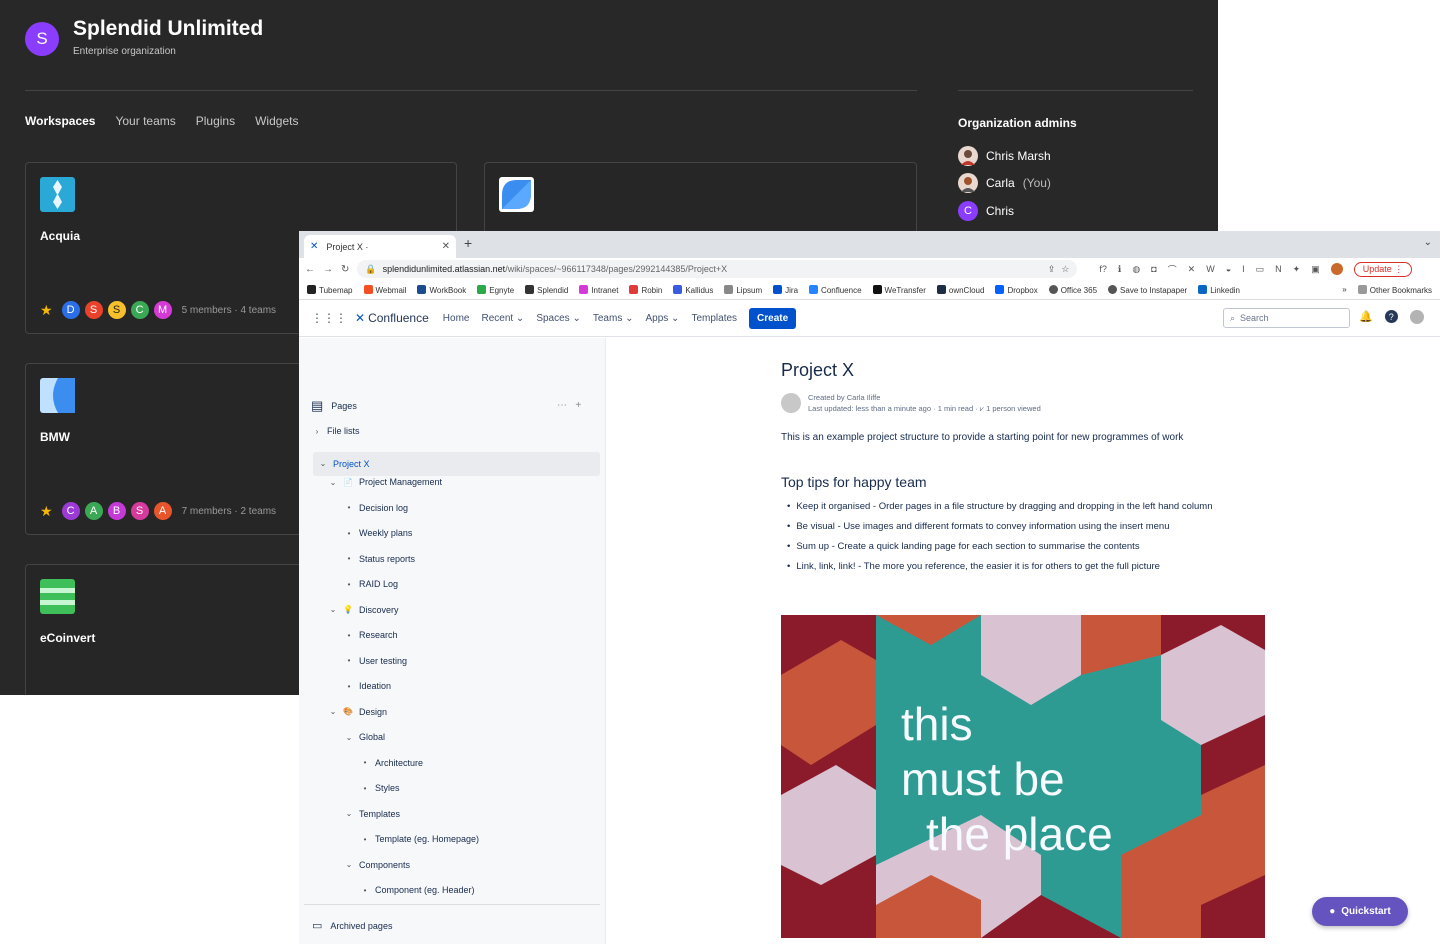 The image size is (1440, 944). Describe the element at coordinates (1391, 316) in the screenshot. I see `help-icon: ?` at that location.